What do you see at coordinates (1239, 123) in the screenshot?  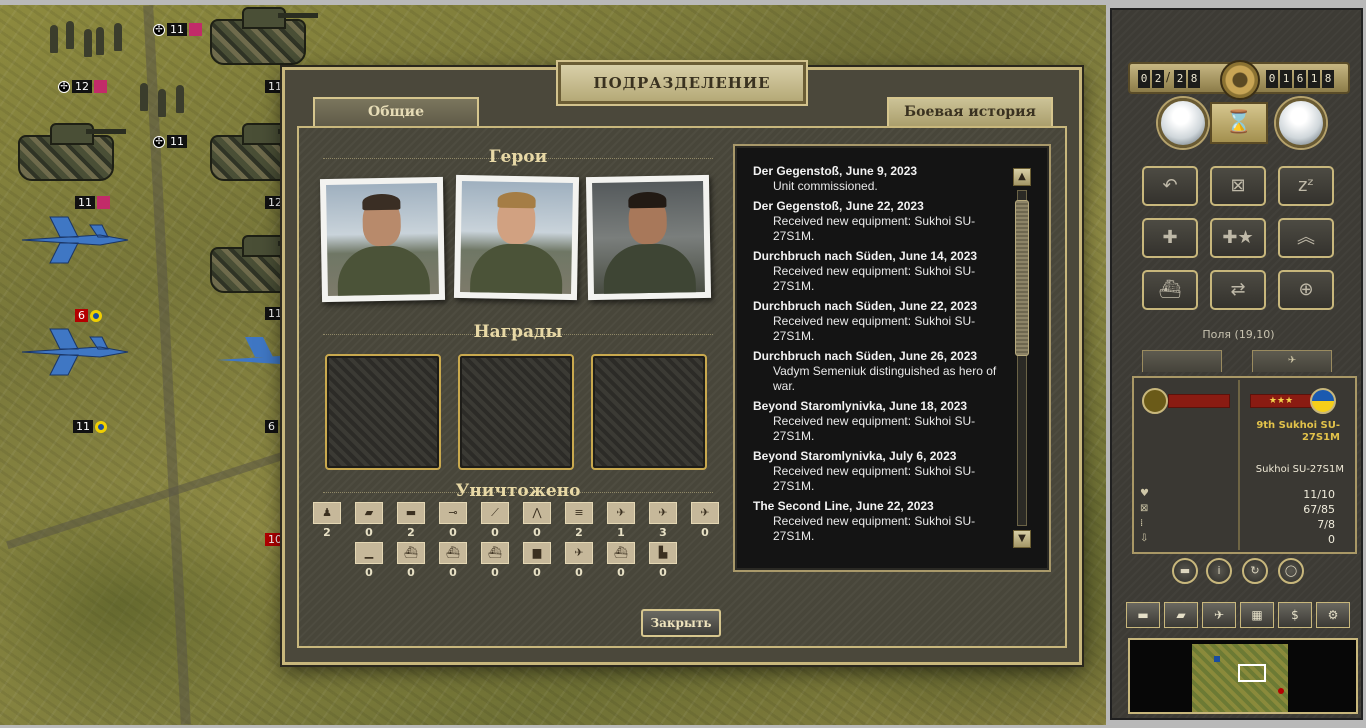 I see `end-turn-hourglass-button: ⌛` at bounding box center [1239, 123].